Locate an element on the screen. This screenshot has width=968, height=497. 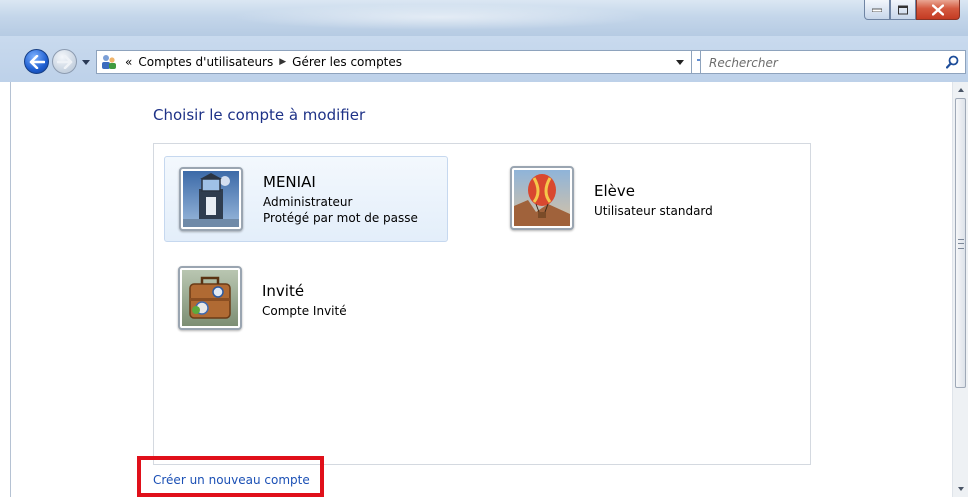
account-picture-suitcase is located at coordinates (210, 298).